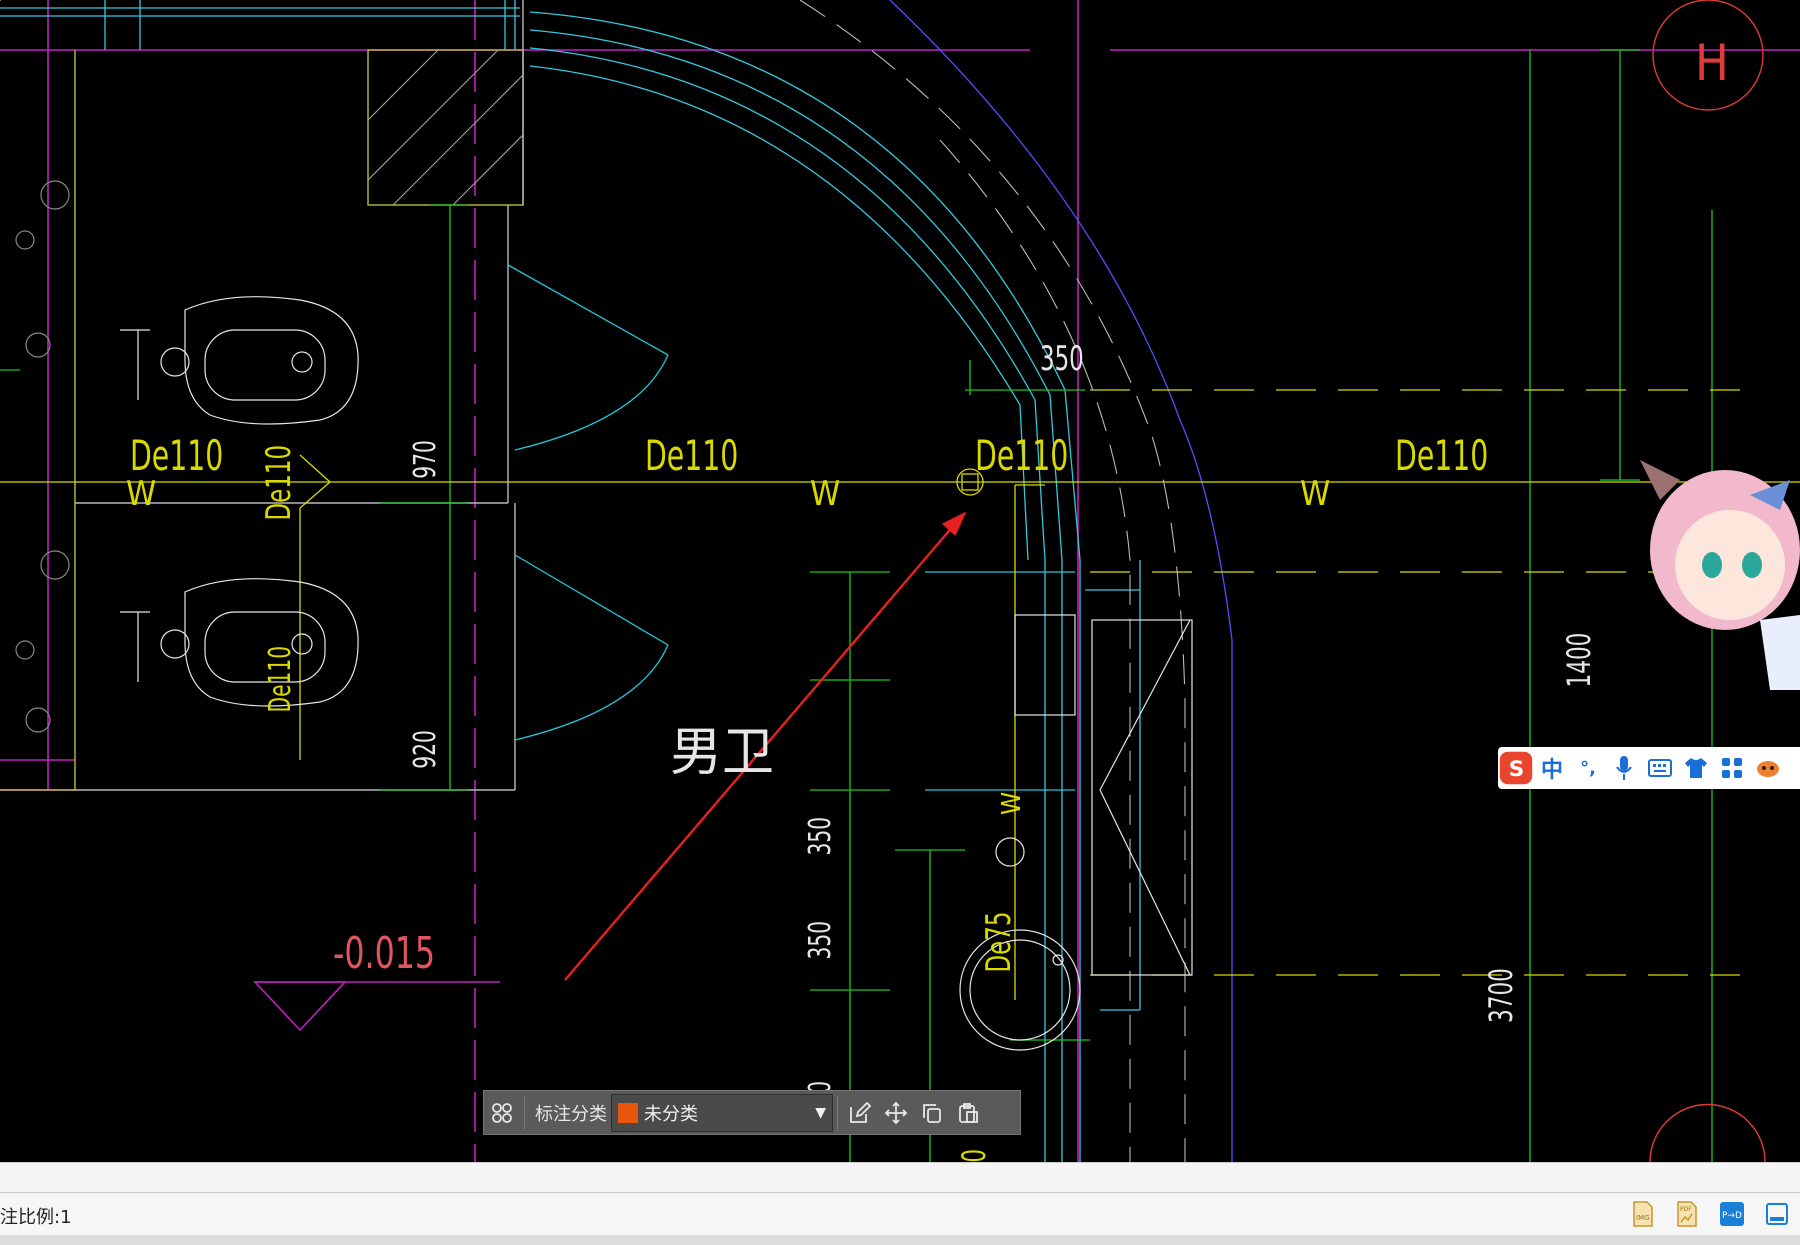 The width and height of the screenshot is (1800, 1245). Describe the element at coordinates (1624, 768) in the screenshot. I see `microphone-icon` at that location.